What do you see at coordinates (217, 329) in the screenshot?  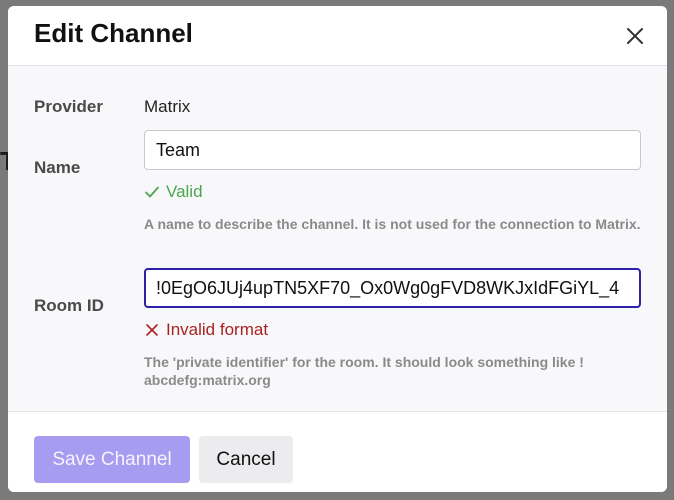 I see `room-id-invalid-text: Invalid format` at bounding box center [217, 329].